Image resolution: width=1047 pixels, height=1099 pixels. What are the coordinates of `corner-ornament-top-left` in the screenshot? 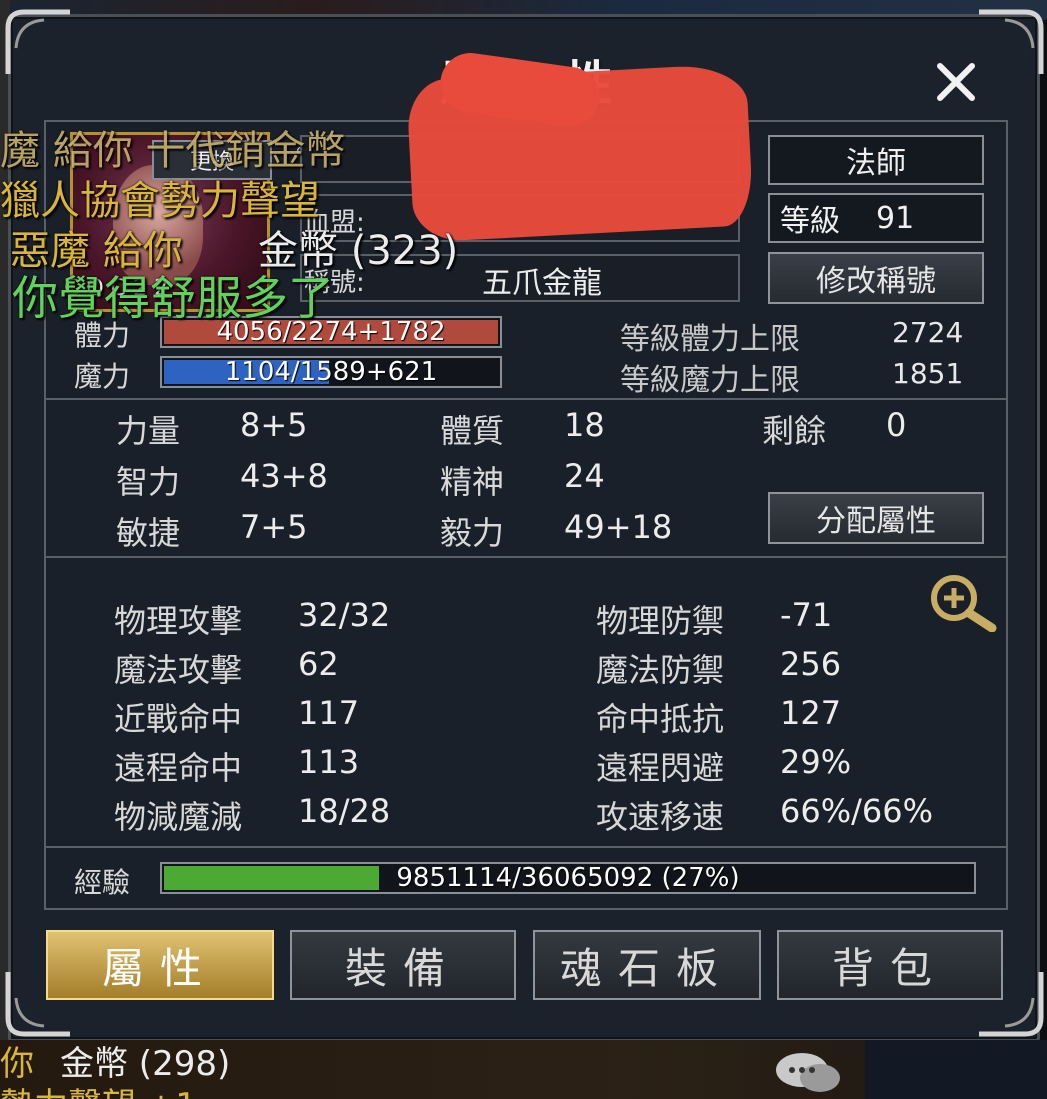 It's located at (39, 43).